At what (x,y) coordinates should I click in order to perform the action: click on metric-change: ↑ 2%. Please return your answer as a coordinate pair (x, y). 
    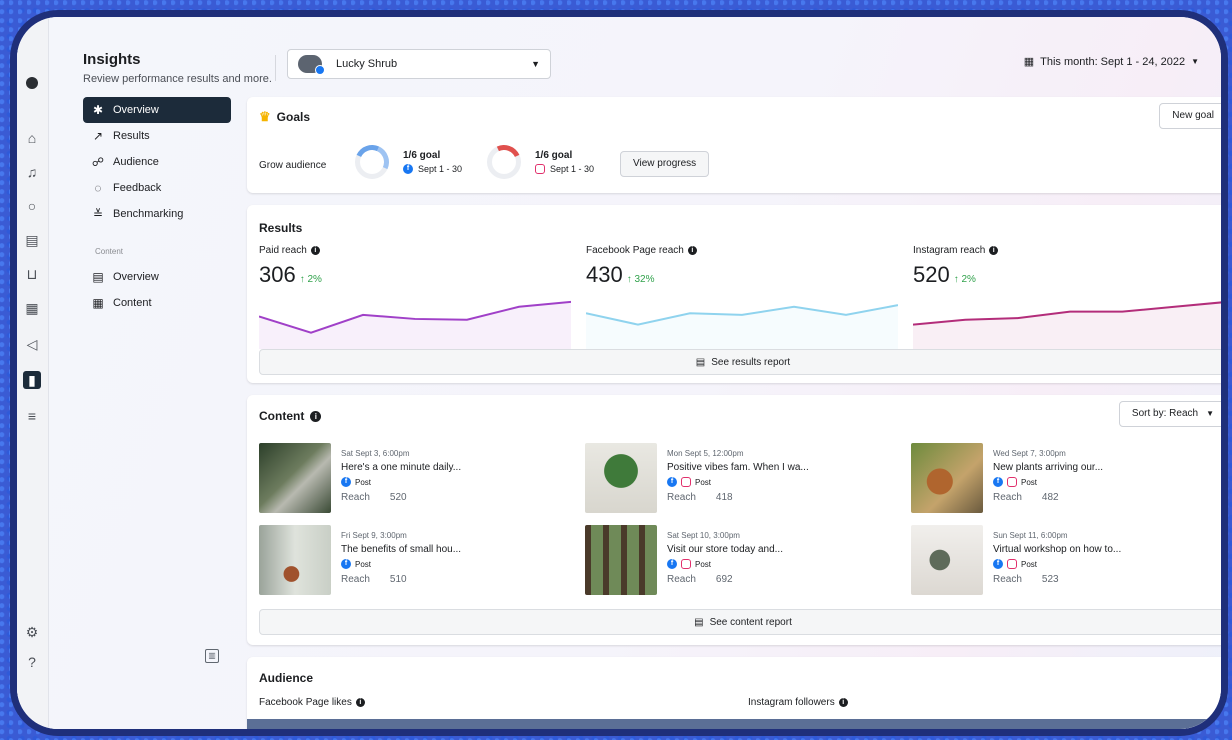
    Looking at the image, I should click on (964, 279).